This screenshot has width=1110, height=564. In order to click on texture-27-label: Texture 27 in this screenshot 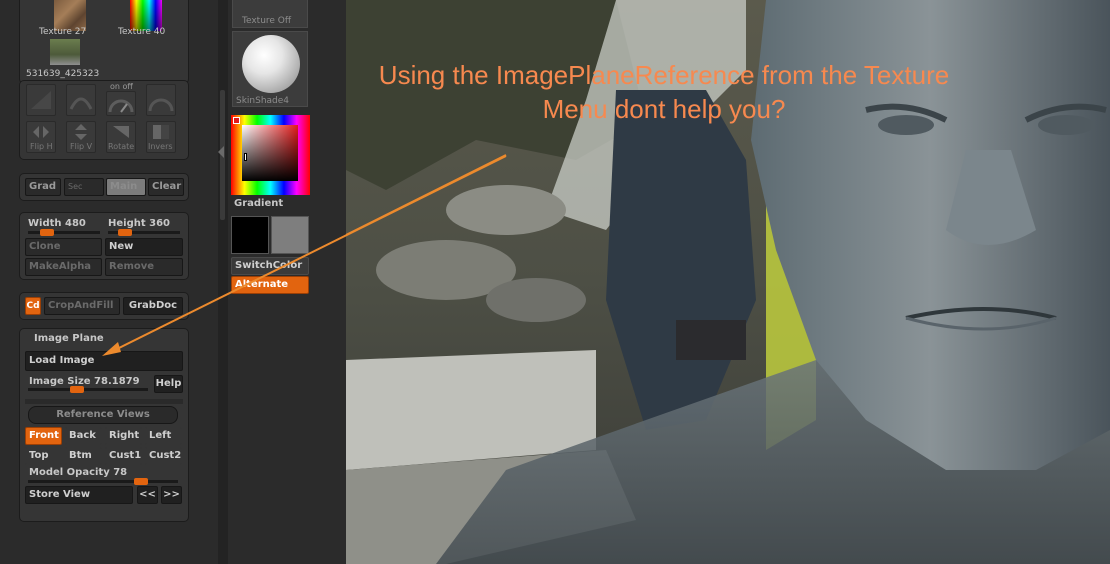, I will do `click(63, 32)`.